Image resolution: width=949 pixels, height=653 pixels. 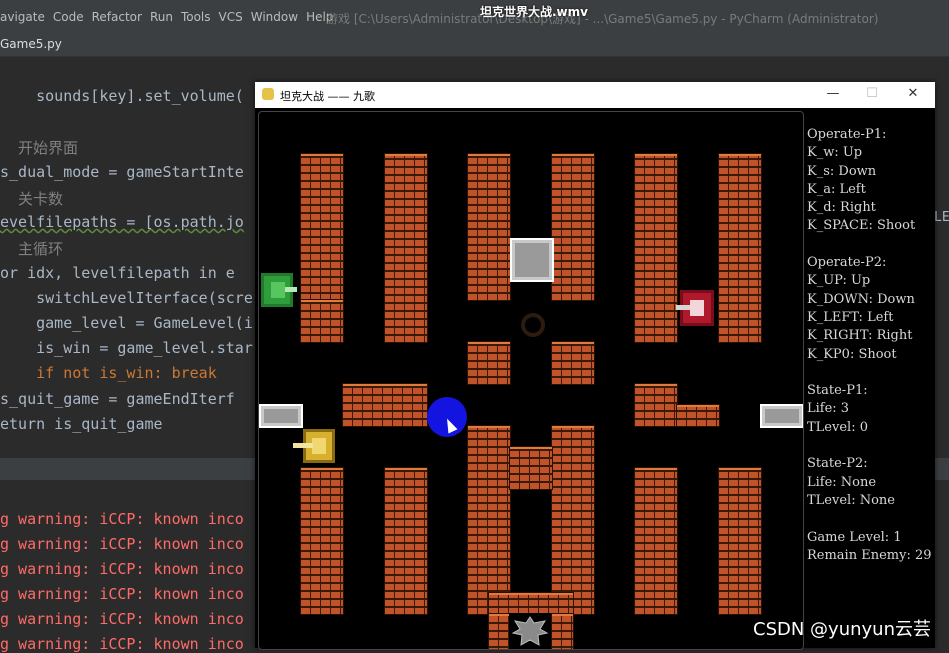 What do you see at coordinates (32, 249) in the screenshot?
I see `code-comment: 主循环` at bounding box center [32, 249].